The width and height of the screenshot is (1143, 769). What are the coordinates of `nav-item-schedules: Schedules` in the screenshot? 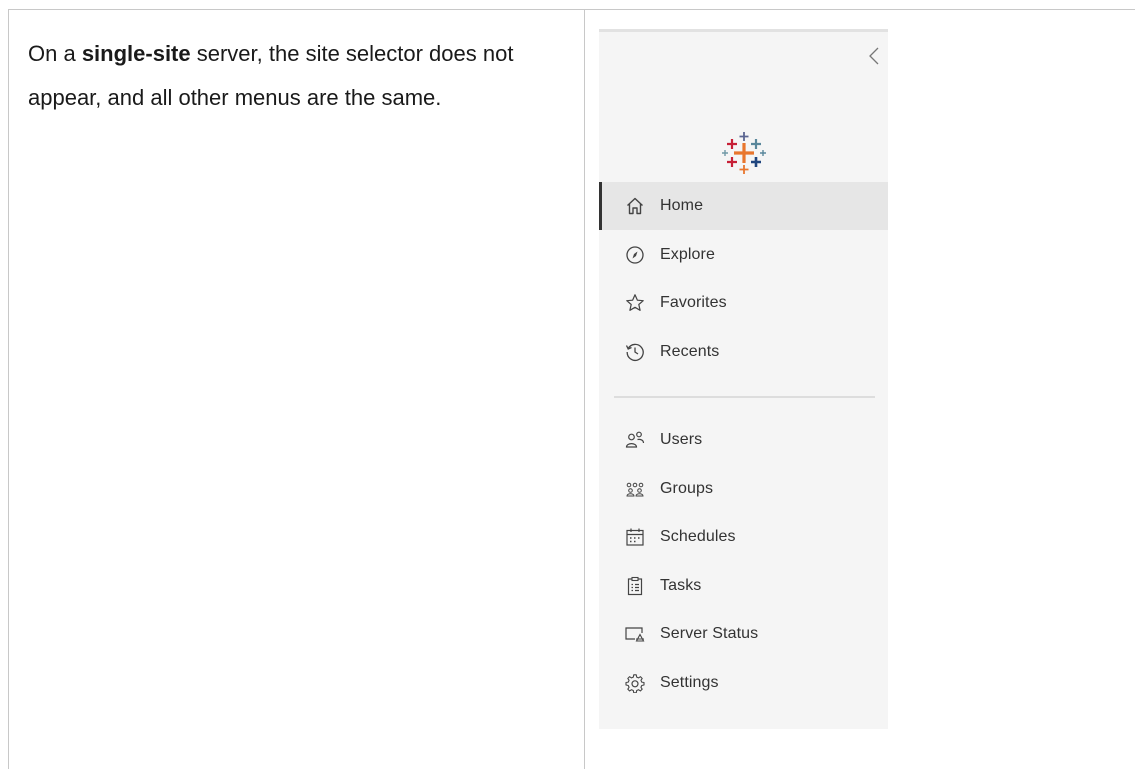 It's located at (743, 537).